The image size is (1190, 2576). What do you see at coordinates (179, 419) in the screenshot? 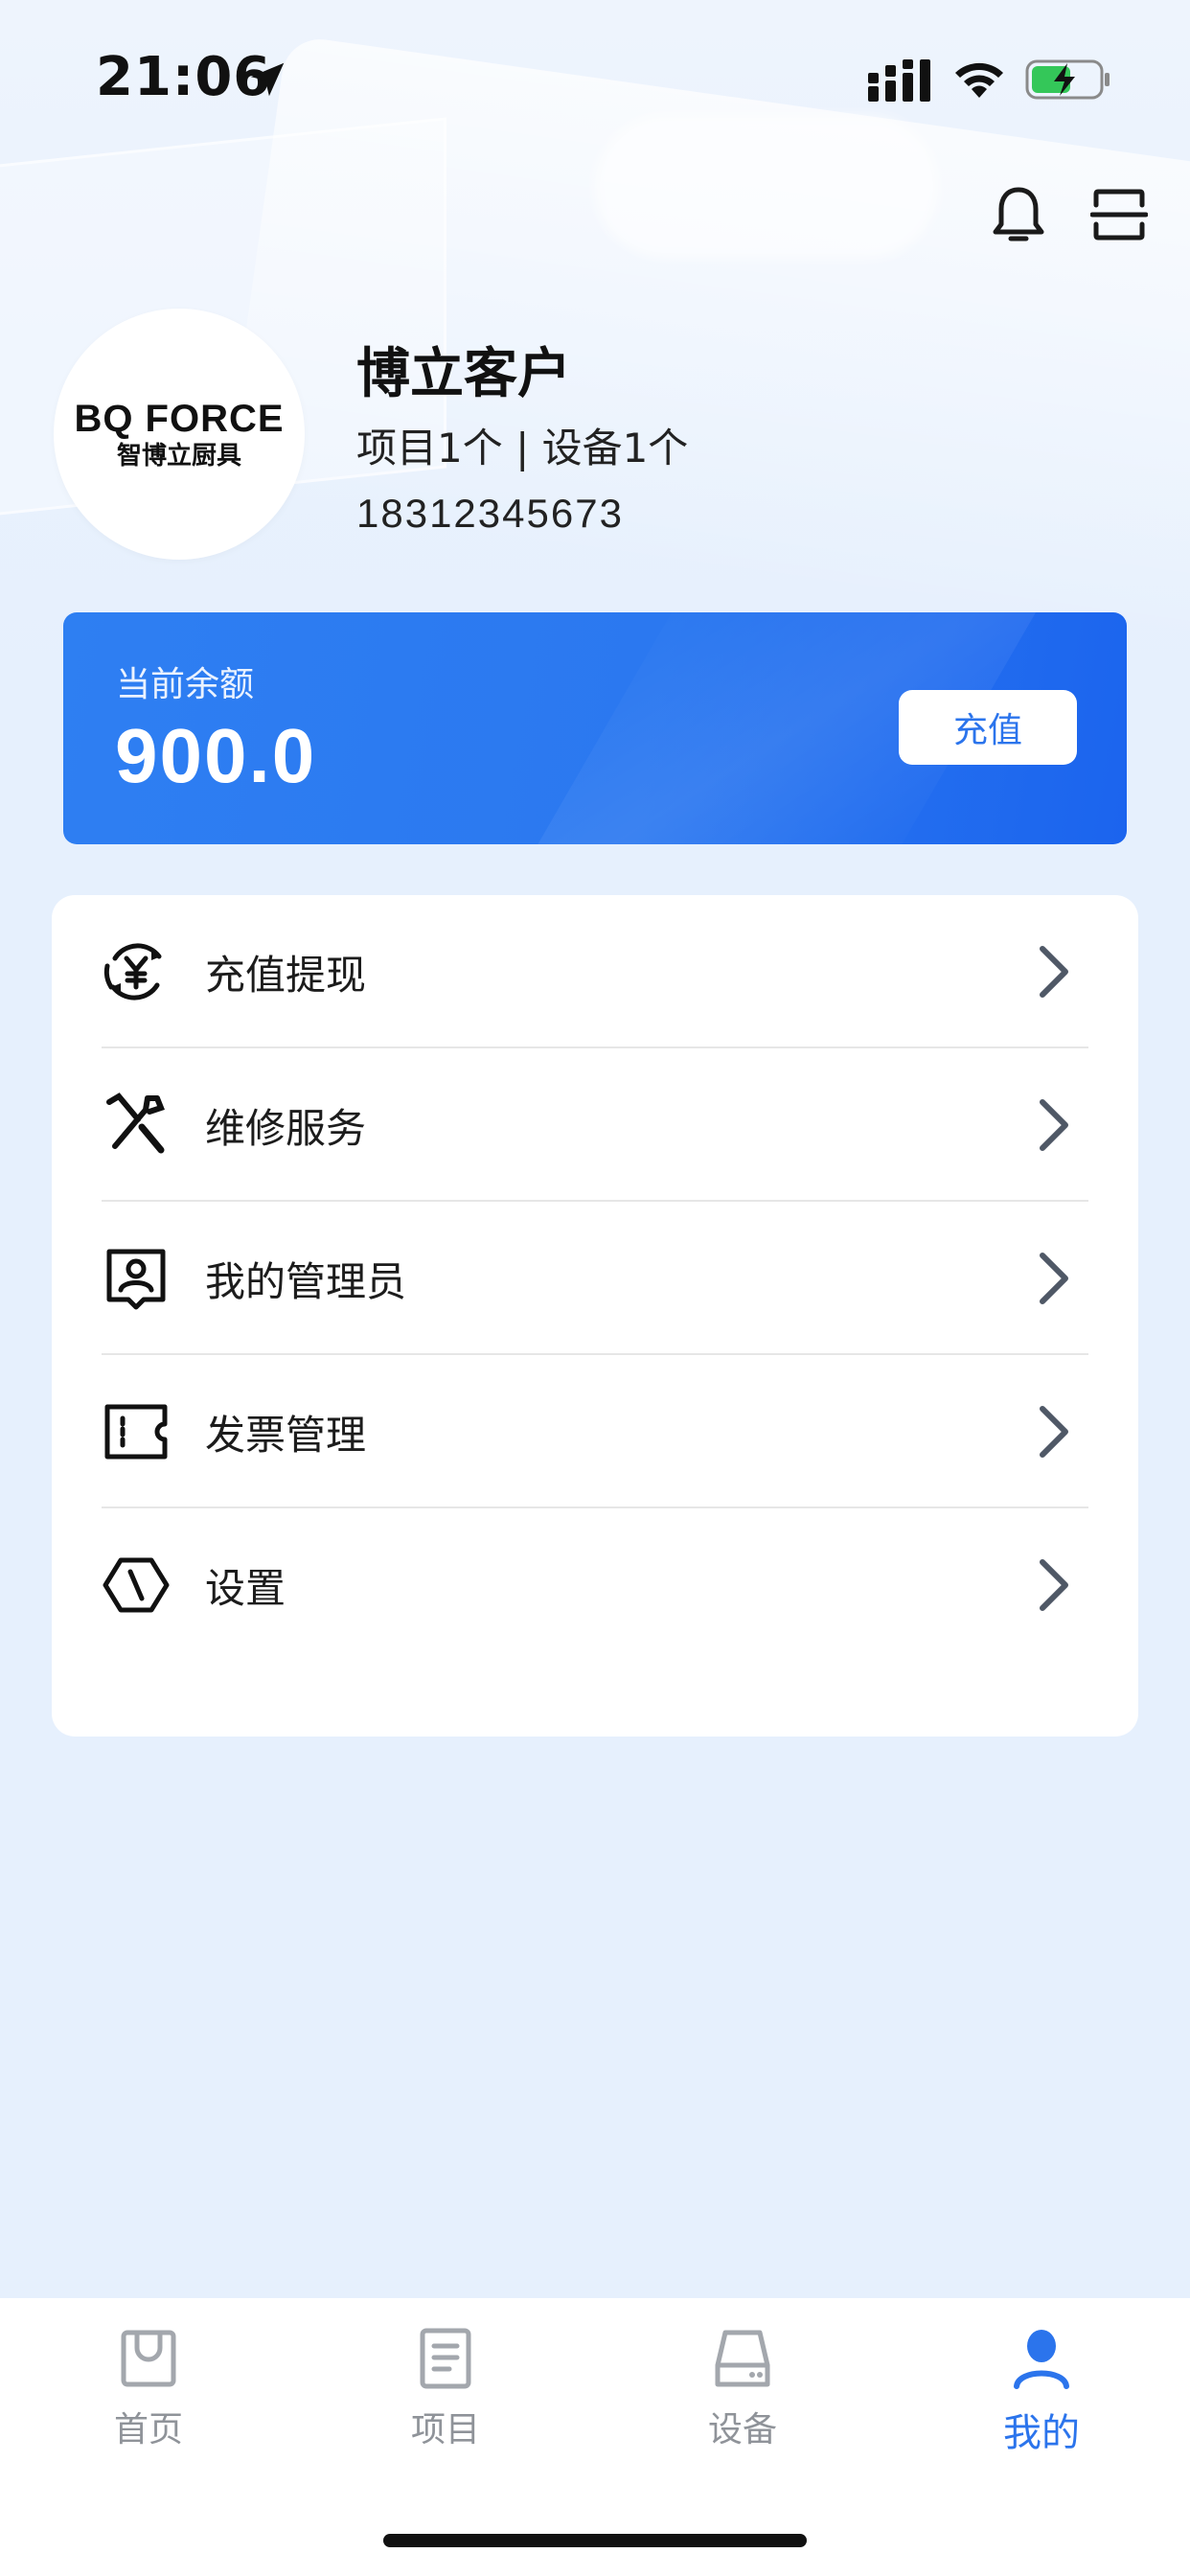
I see `avatar-logo-text: BQ FORCE` at bounding box center [179, 419].